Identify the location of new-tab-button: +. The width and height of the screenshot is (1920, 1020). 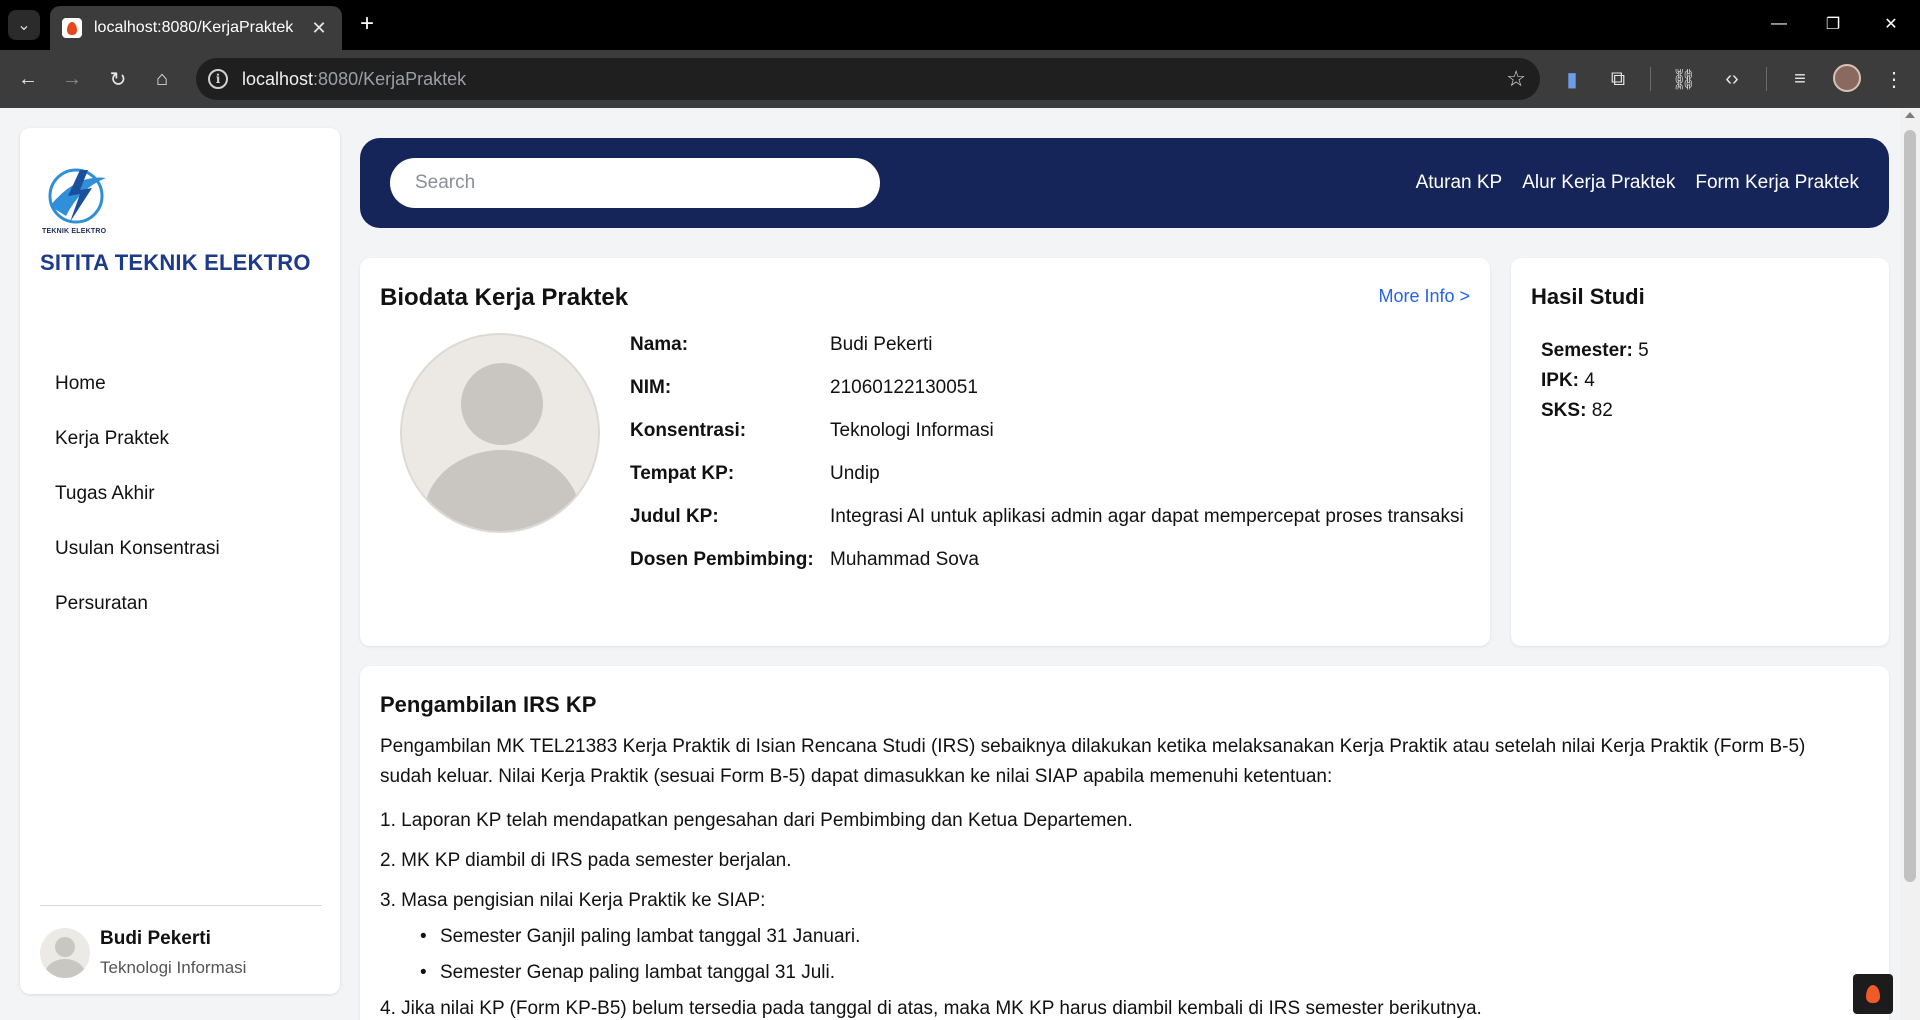
(367, 25).